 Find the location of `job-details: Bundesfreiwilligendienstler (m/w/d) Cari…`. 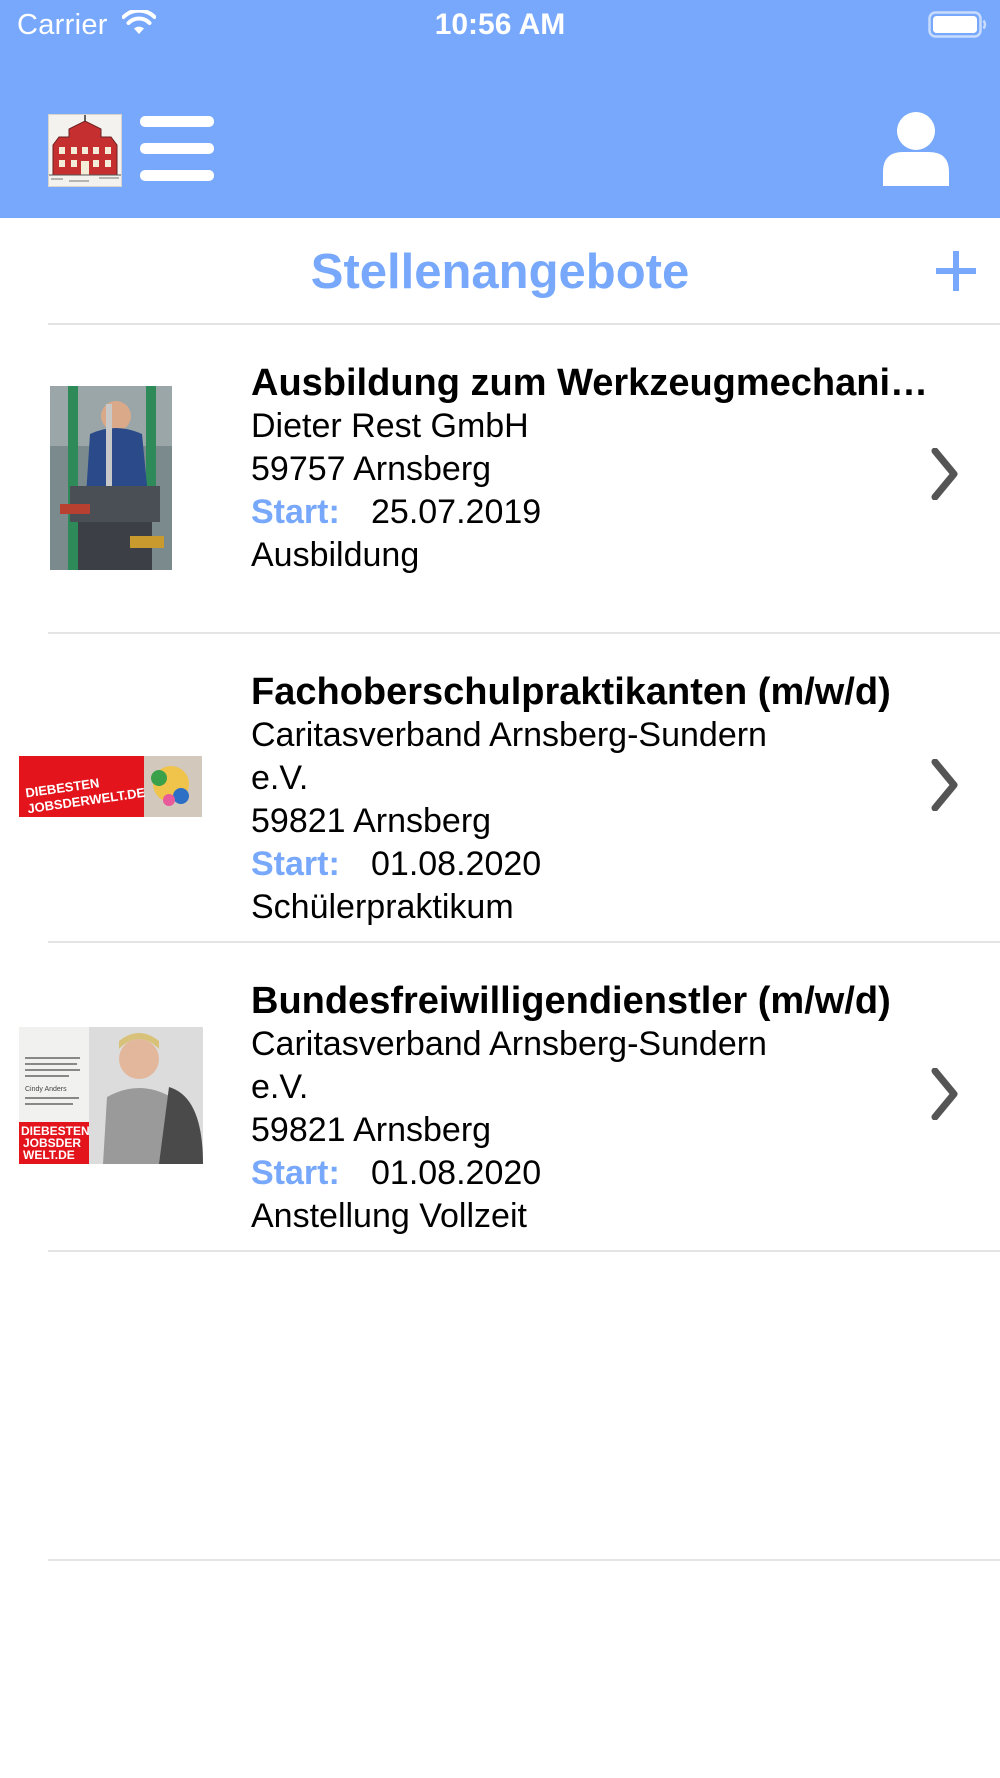

job-details: Bundesfreiwilligendienstler (m/w/d) Cari… is located at coordinates (596, 1109).